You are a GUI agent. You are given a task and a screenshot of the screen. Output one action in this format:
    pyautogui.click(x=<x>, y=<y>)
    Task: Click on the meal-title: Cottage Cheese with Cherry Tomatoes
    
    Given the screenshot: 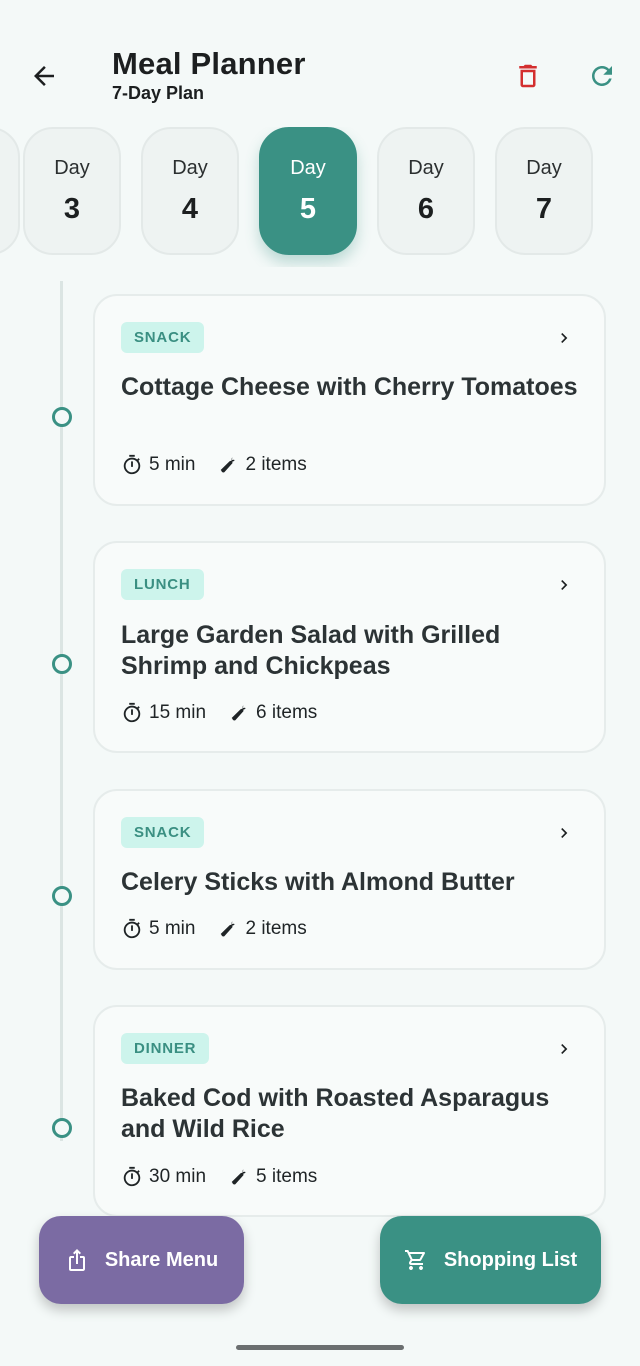 What is the action you would take?
    pyautogui.click(x=349, y=387)
    